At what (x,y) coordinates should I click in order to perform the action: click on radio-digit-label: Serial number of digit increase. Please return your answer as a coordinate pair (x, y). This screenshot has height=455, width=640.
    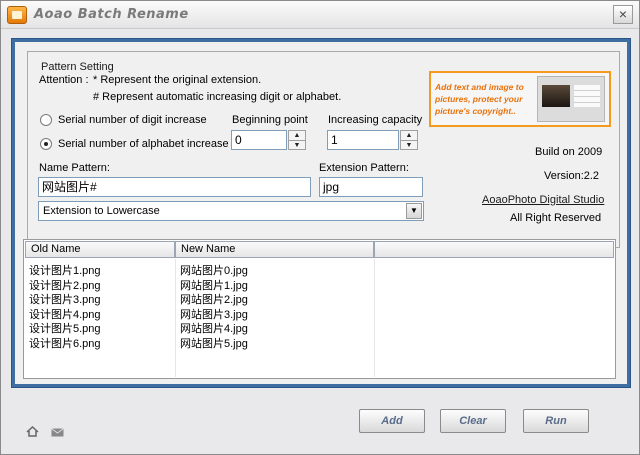
    Looking at the image, I should click on (132, 120).